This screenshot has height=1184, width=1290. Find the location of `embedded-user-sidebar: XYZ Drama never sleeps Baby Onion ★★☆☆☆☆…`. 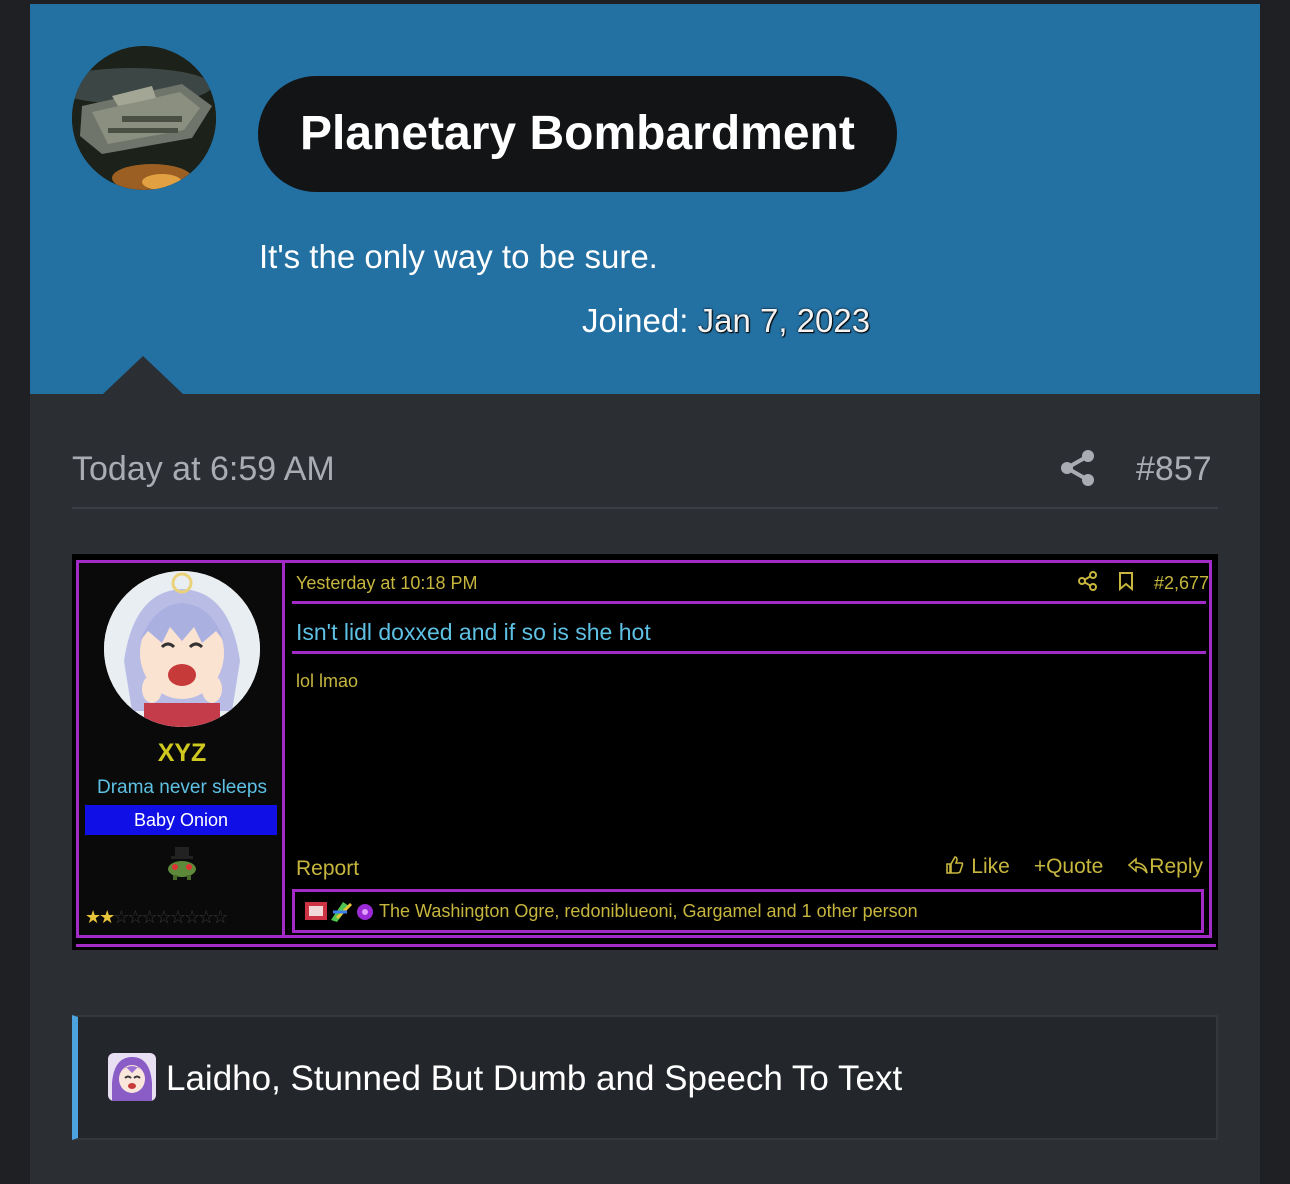

embedded-user-sidebar: XYZ Drama never sleeps Baby Onion ★★☆☆☆☆… is located at coordinates (182, 749).